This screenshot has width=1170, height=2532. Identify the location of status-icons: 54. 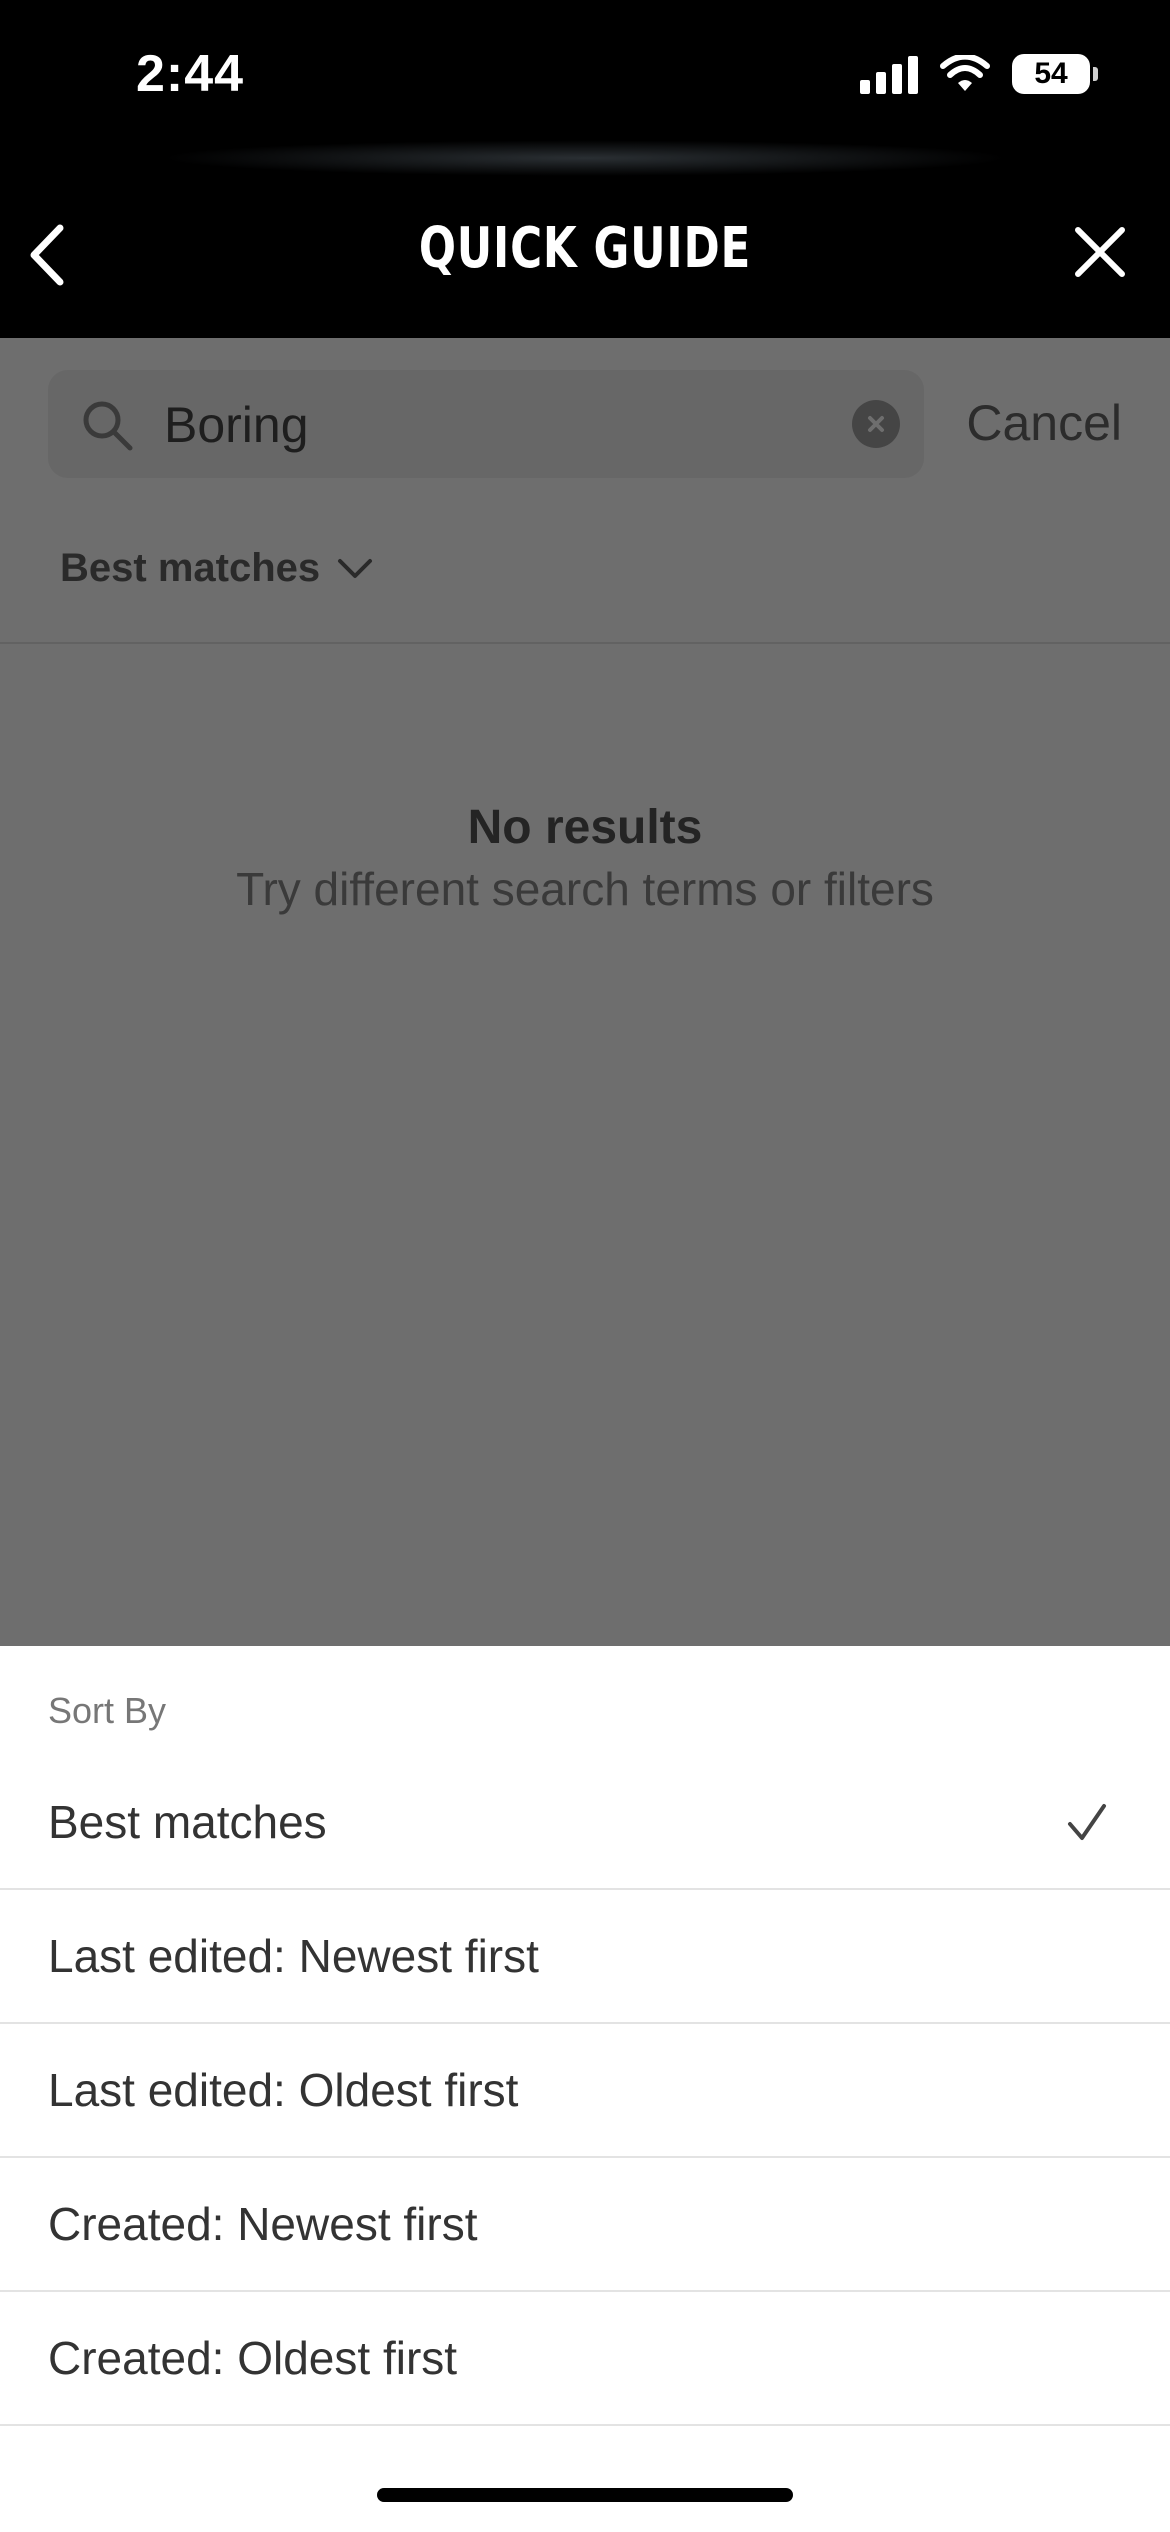
(979, 74).